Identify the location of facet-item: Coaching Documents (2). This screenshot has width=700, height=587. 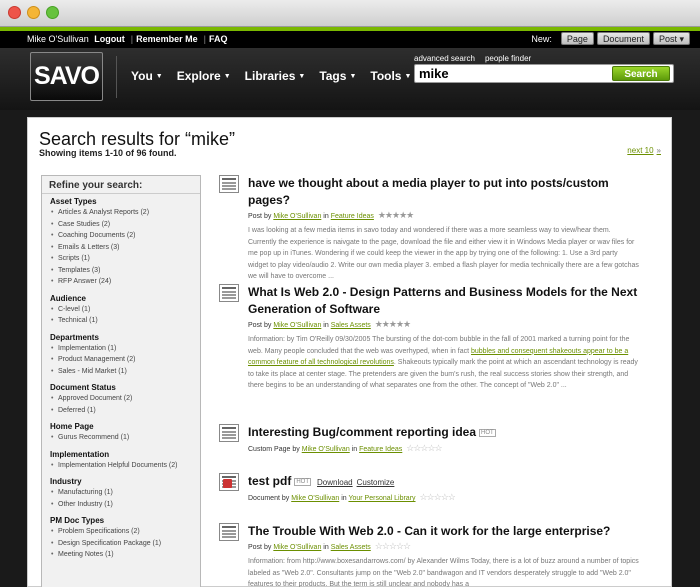
(121, 236).